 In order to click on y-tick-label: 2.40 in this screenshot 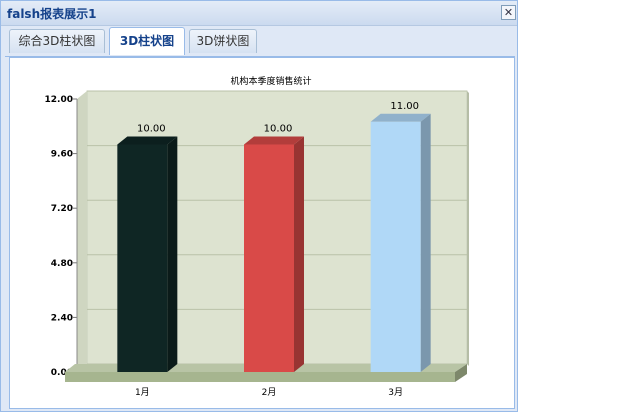, I will do `click(62, 318)`.